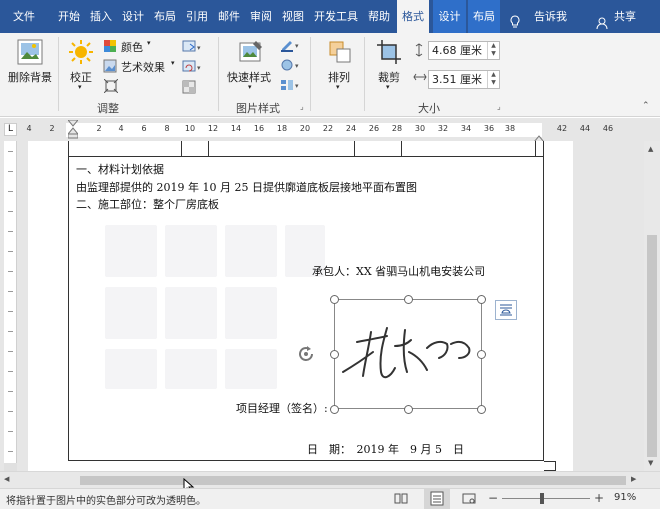 This screenshot has width=660, height=512. I want to click on doc-line-1: 一、材料计划依据, so click(120, 169).